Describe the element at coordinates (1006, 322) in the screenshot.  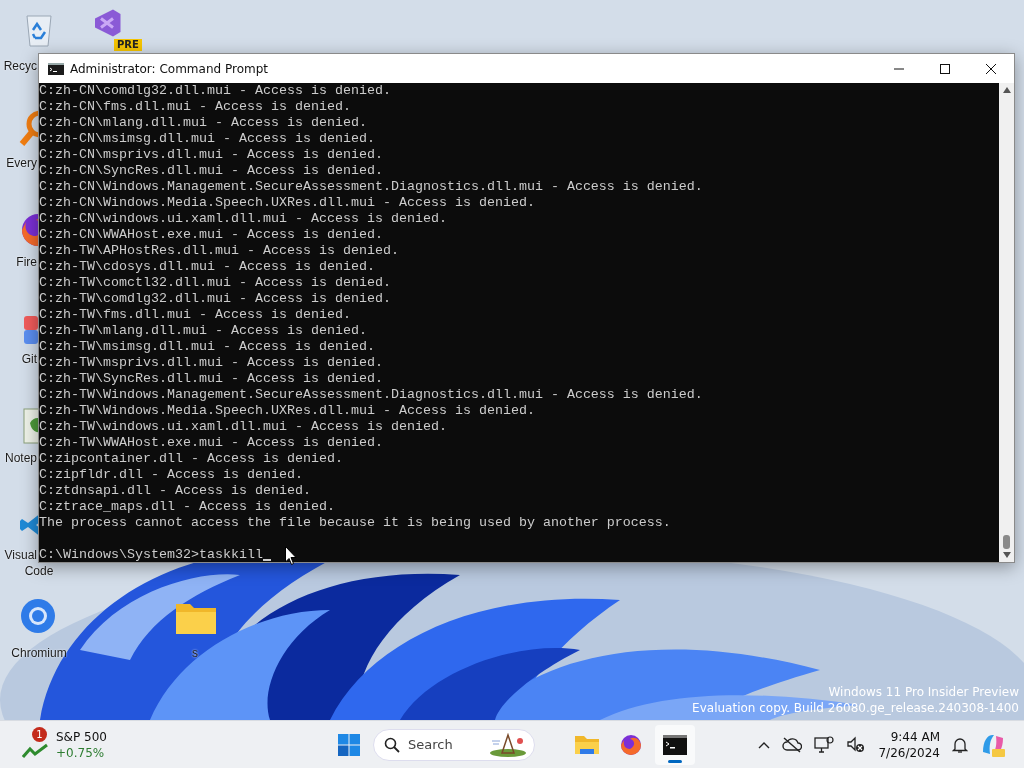
I see `scrollbar` at that location.